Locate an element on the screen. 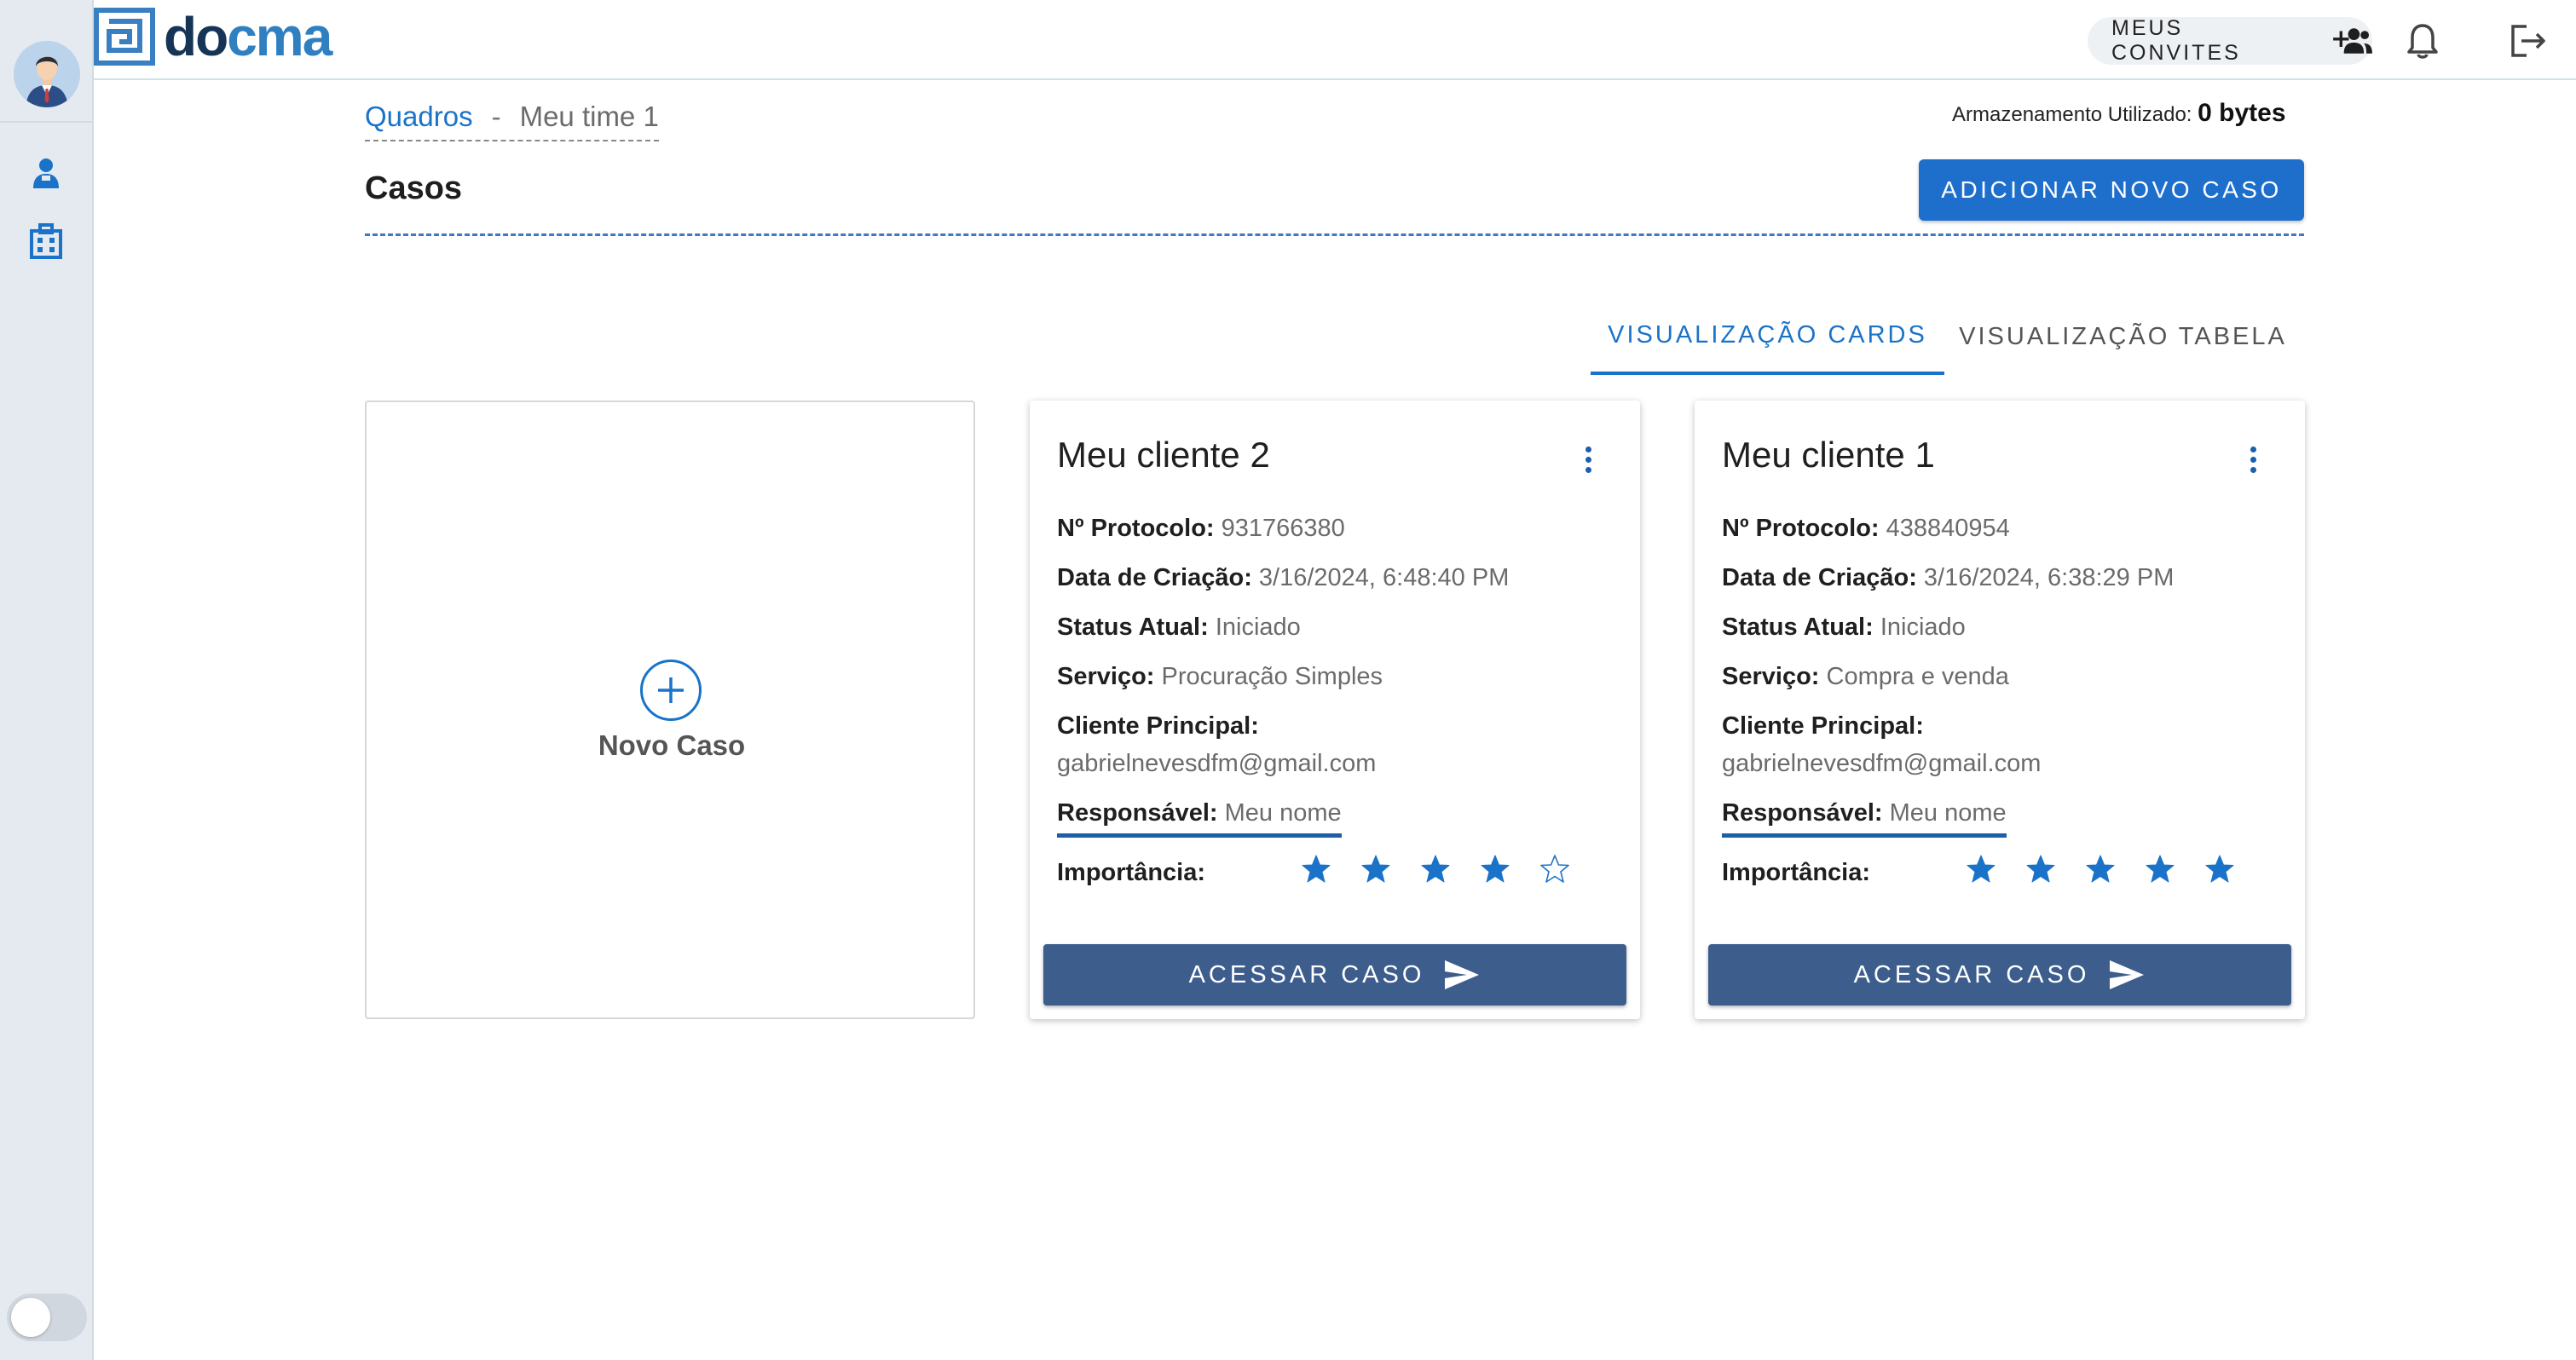 The width and height of the screenshot is (2576, 1360). storage-label: Armazenamento Utilizado: is located at coordinates (2072, 114).